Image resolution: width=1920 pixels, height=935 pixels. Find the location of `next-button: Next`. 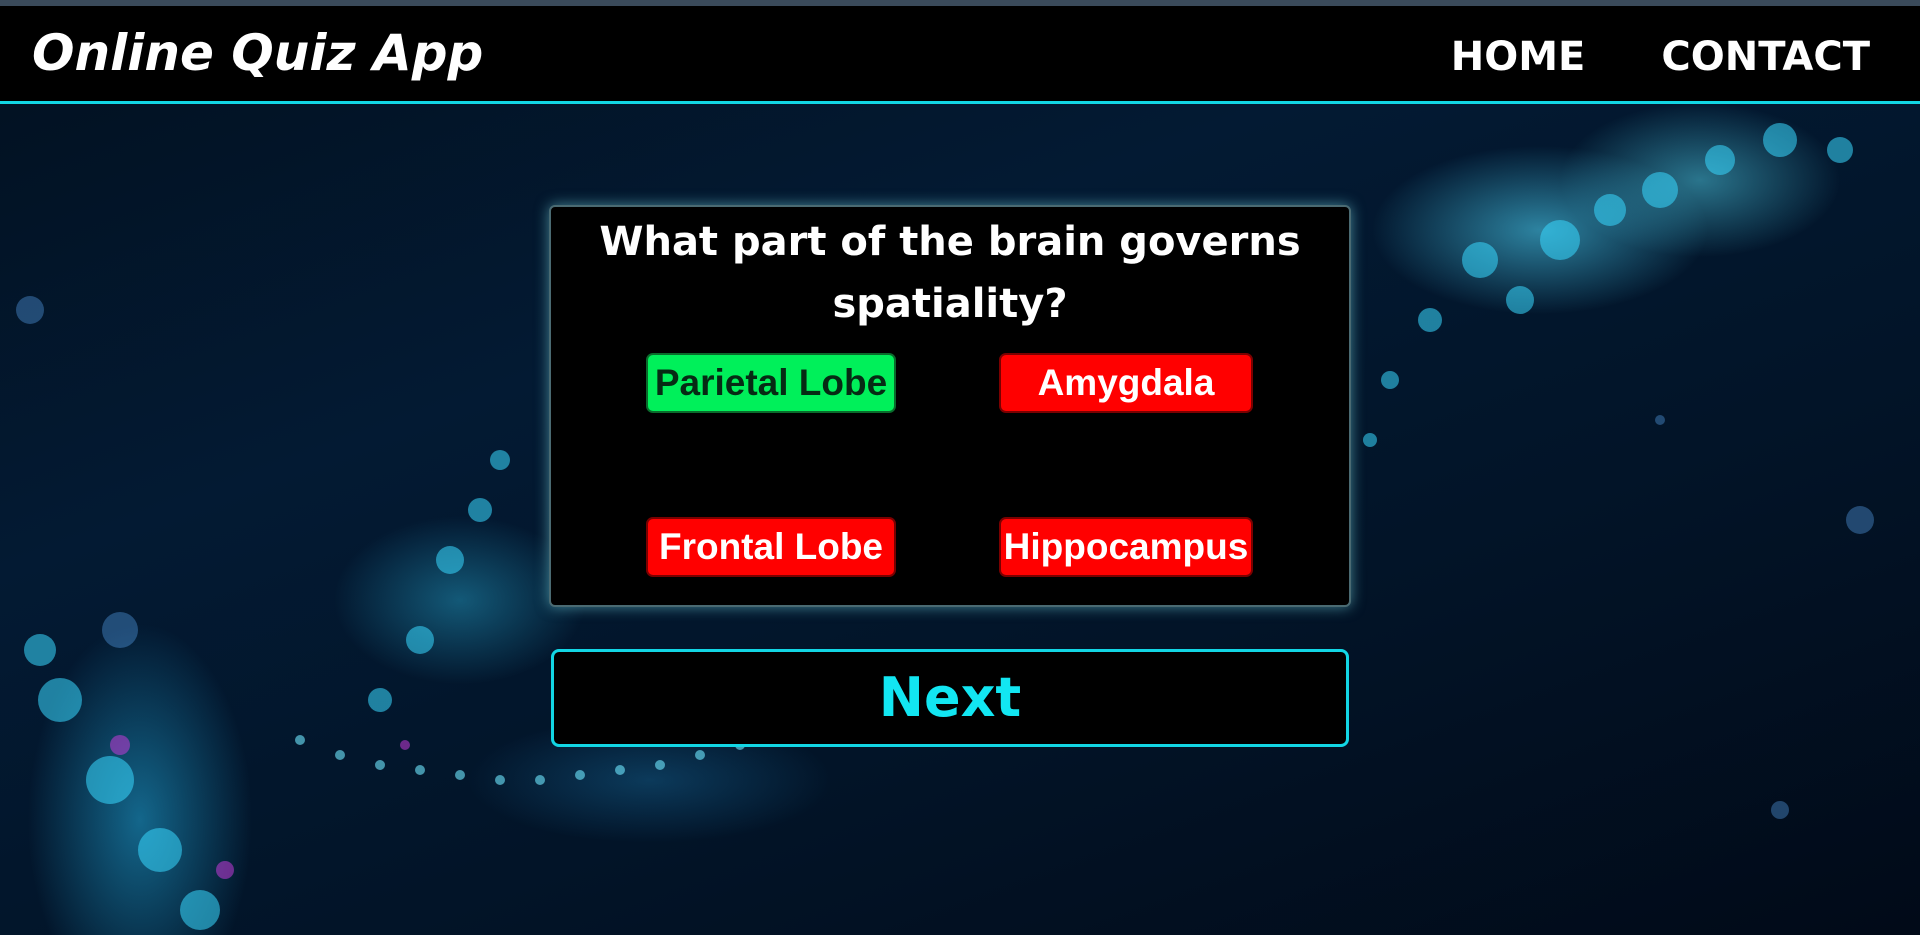

next-button: Next is located at coordinates (950, 698).